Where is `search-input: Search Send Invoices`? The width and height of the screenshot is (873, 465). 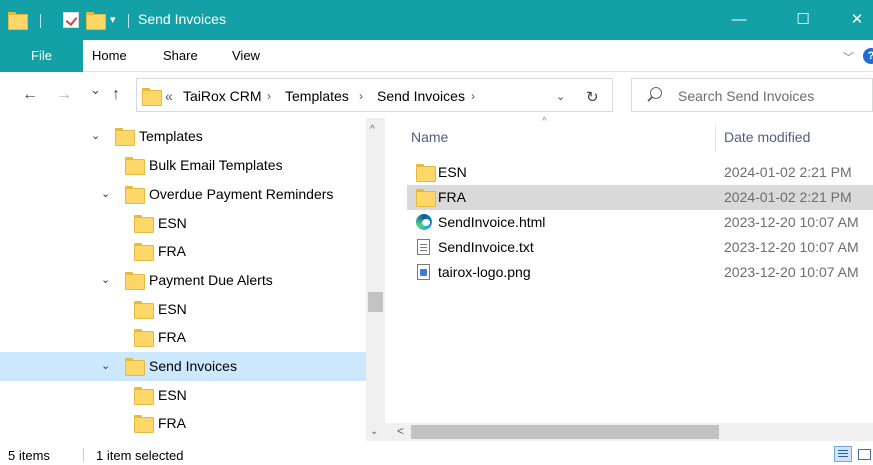 search-input: Search Send Invoices is located at coordinates (752, 95).